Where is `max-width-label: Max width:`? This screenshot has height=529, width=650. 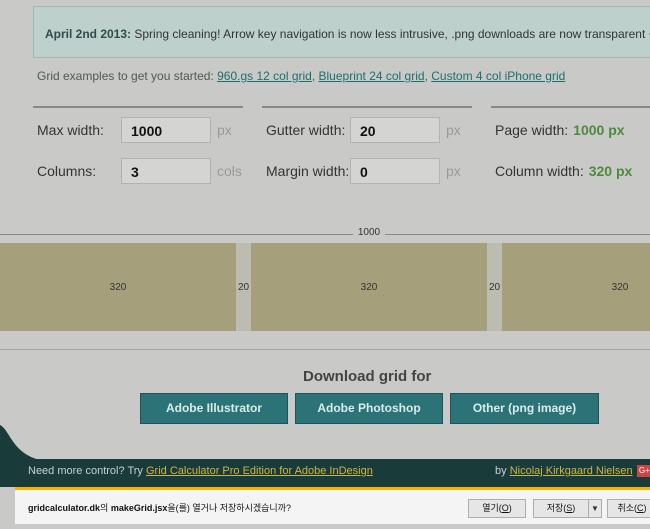
max-width-label: Max width: is located at coordinates (70, 130).